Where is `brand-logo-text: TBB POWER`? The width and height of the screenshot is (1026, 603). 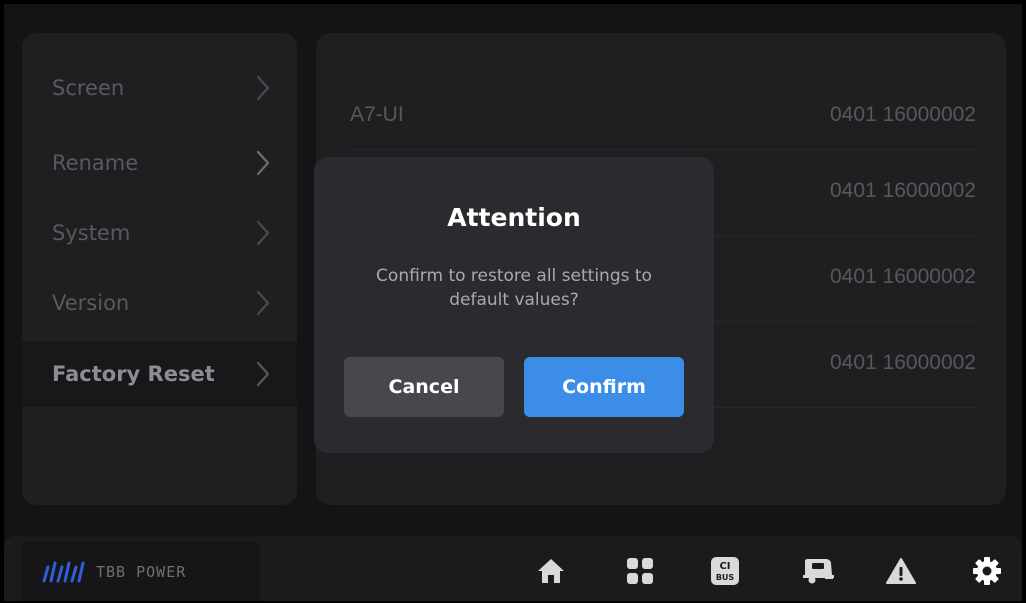 brand-logo-text: TBB POWER is located at coordinates (141, 571).